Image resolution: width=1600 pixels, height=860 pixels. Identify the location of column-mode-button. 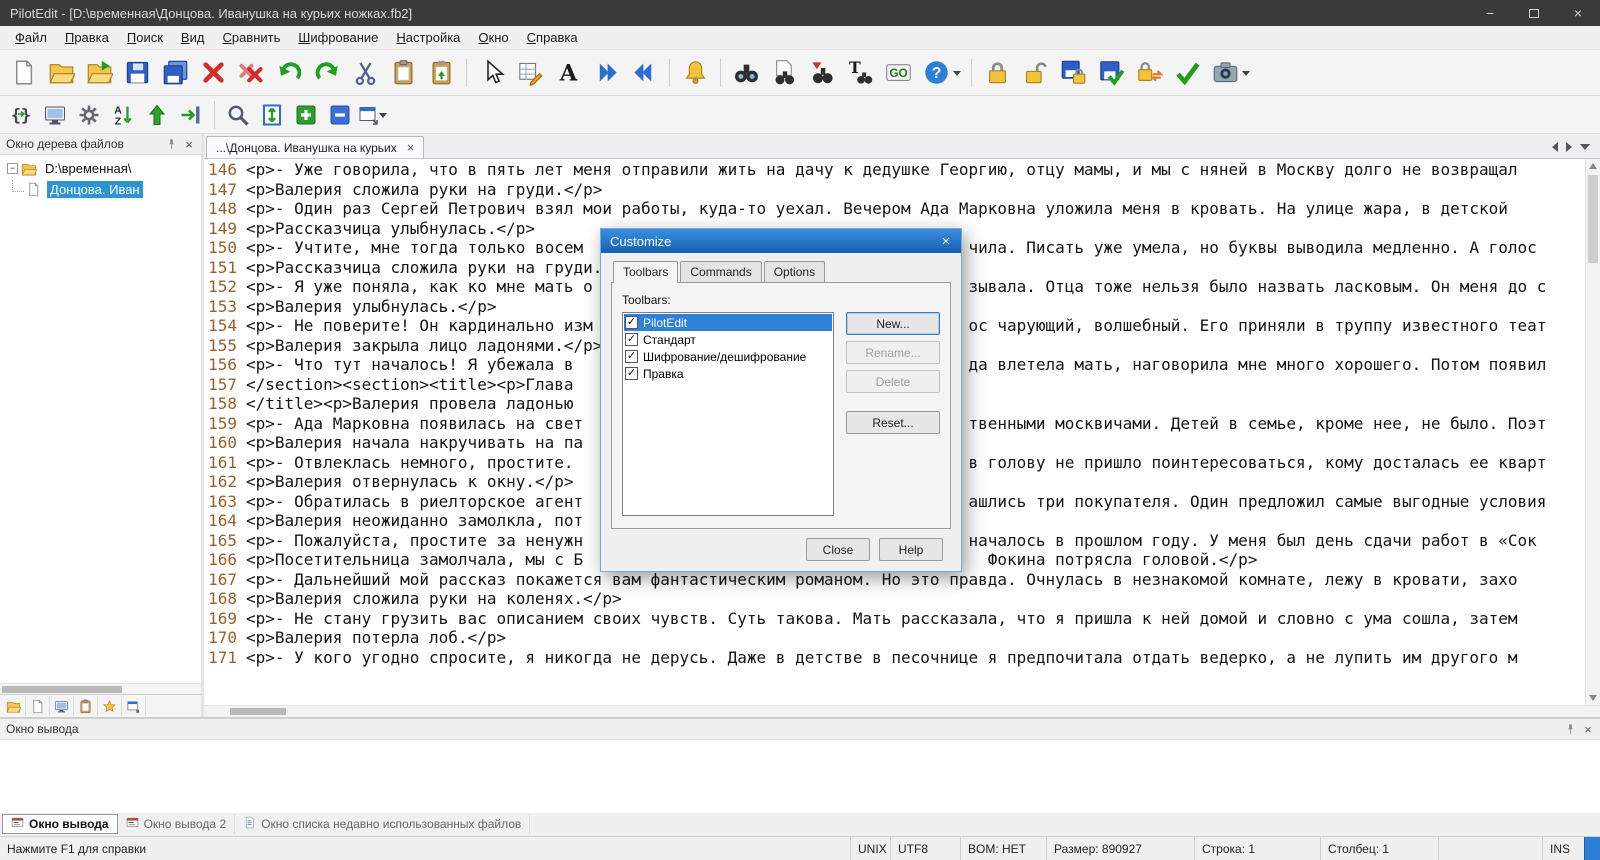
(530, 73).